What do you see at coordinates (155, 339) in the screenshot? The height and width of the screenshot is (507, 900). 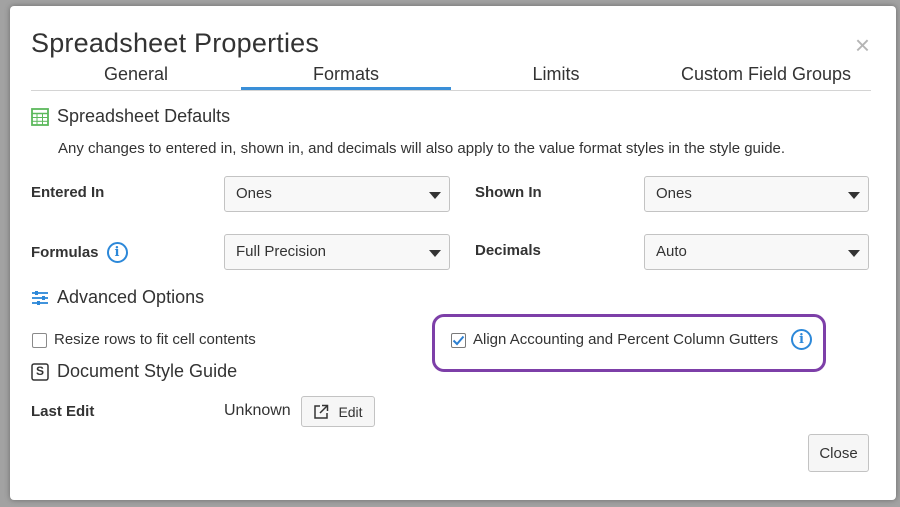 I see `resize-rows-label: Resize rows to fit cell contents` at bounding box center [155, 339].